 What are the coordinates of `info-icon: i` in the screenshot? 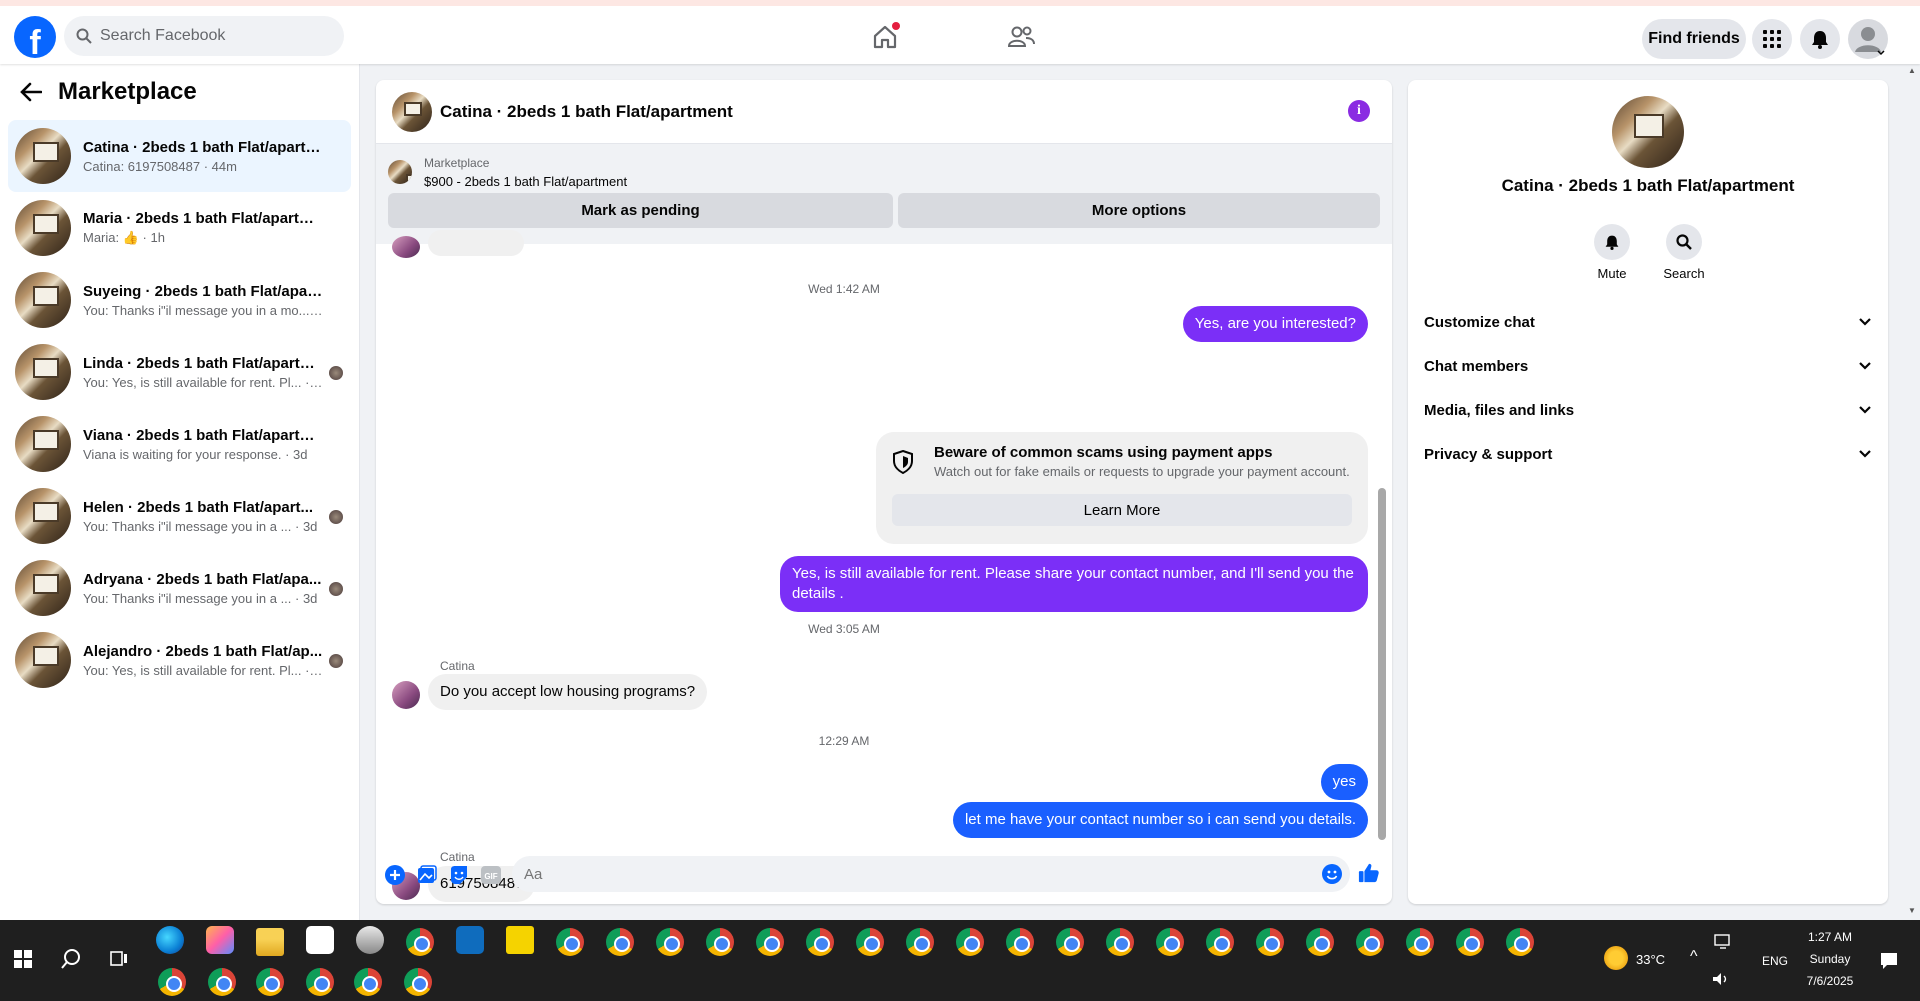 It's located at (1359, 111).